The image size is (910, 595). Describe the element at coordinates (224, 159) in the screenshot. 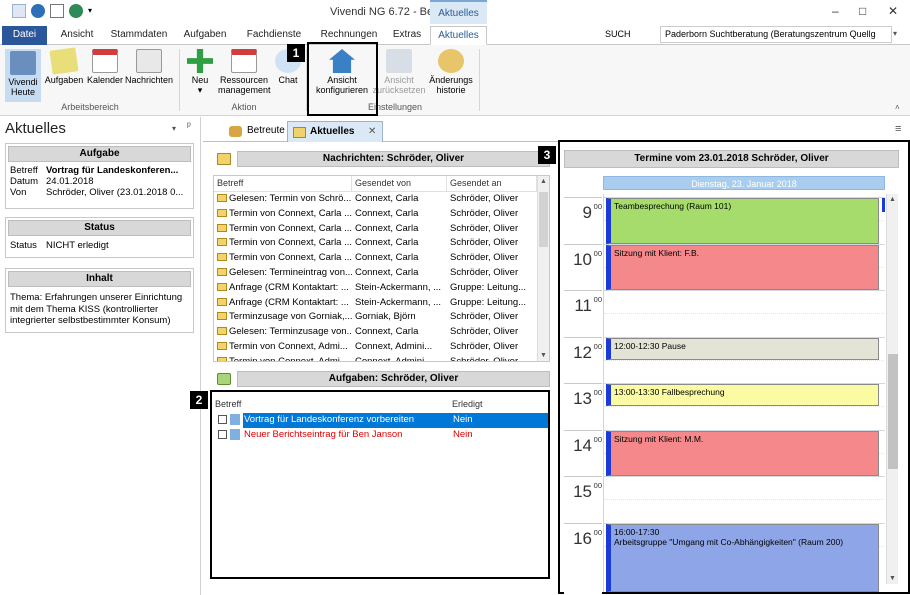

I see `messages-panel-icon` at that location.